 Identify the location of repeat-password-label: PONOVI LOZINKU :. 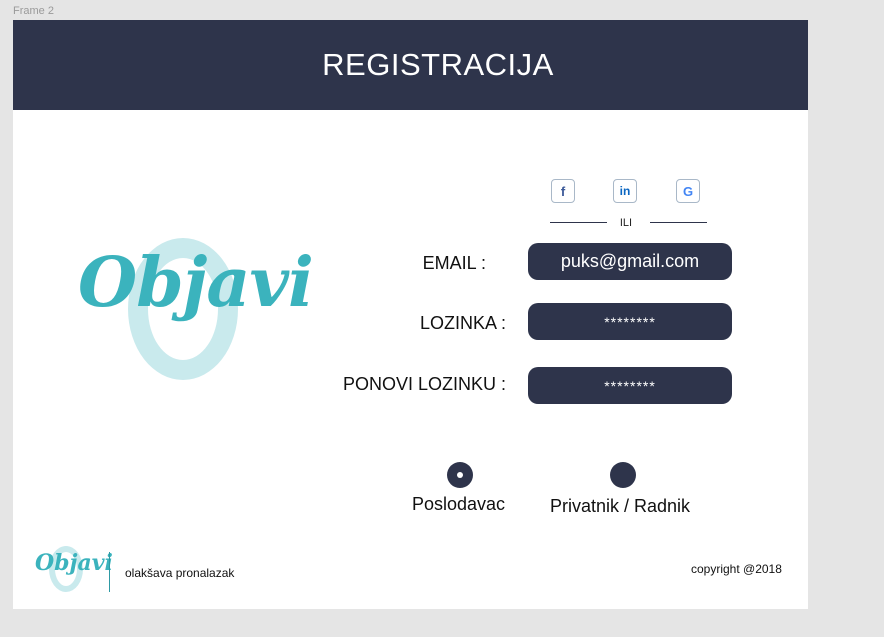
(425, 384).